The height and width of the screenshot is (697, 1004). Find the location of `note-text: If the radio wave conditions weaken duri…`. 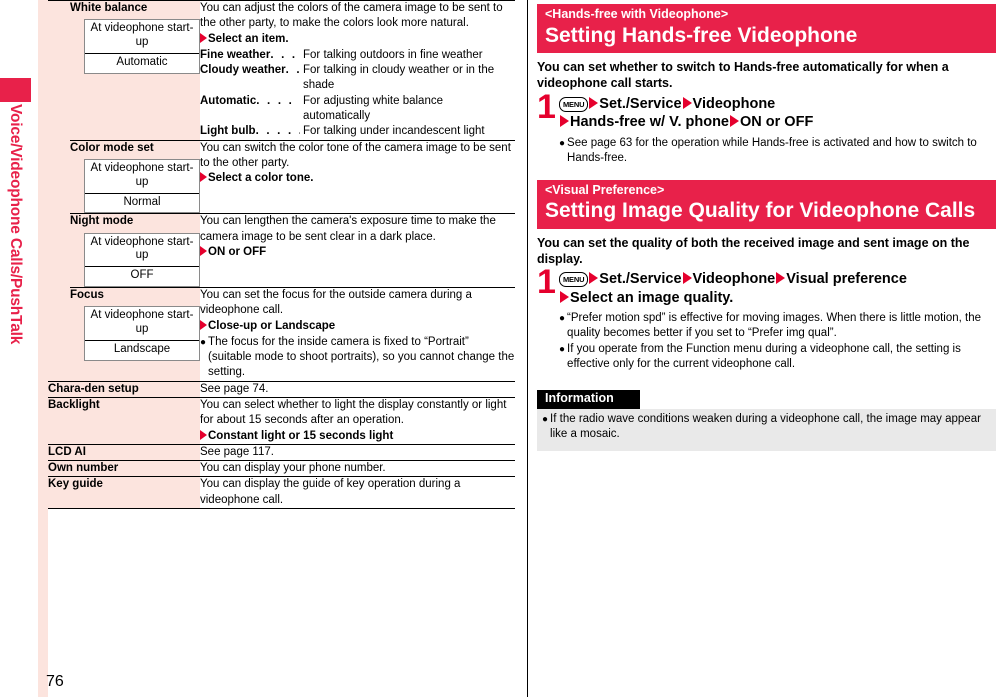

note-text: If the radio wave conditions weaken duri… is located at coordinates (765, 426).